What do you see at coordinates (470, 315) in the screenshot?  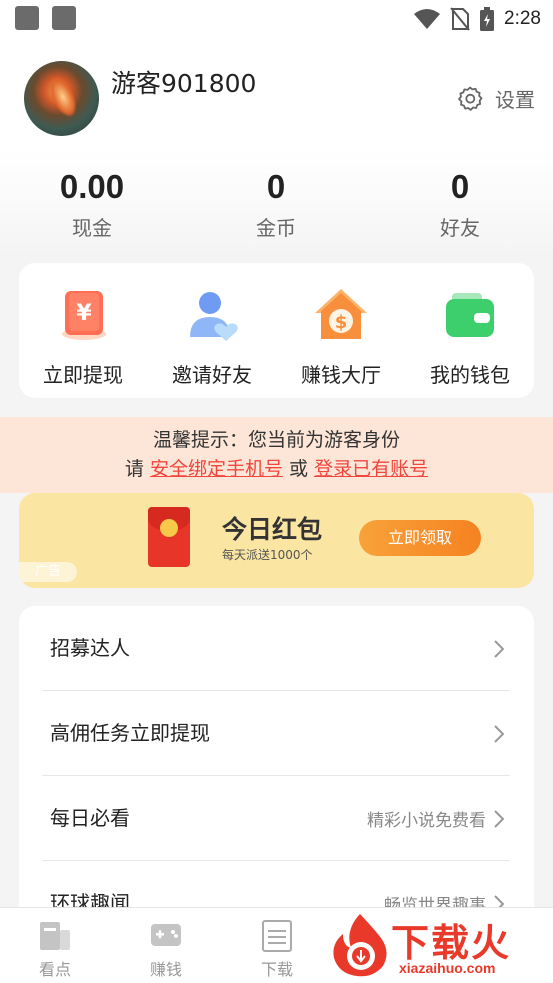 I see `wallet-icon` at bounding box center [470, 315].